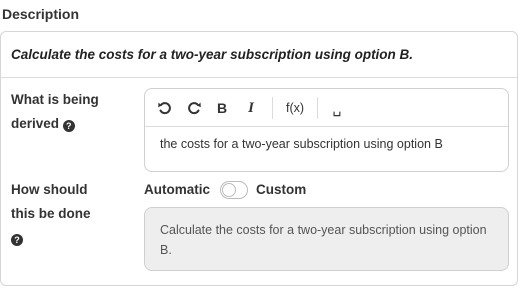 The image size is (519, 288). I want to click on toggle-knob, so click(229, 190).